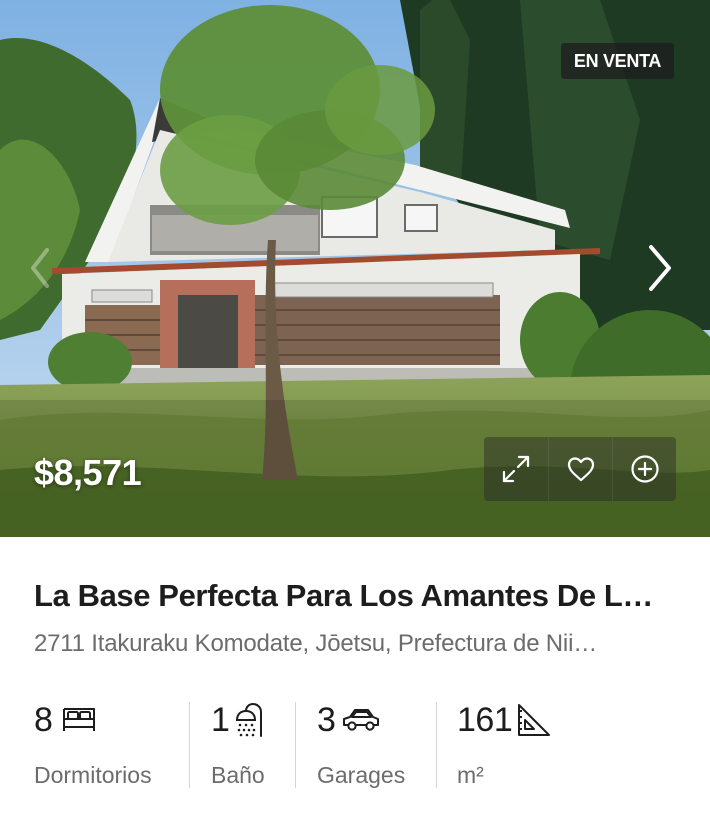  Describe the element at coordinates (470, 775) in the screenshot. I see `area-unit-label: m²` at that location.